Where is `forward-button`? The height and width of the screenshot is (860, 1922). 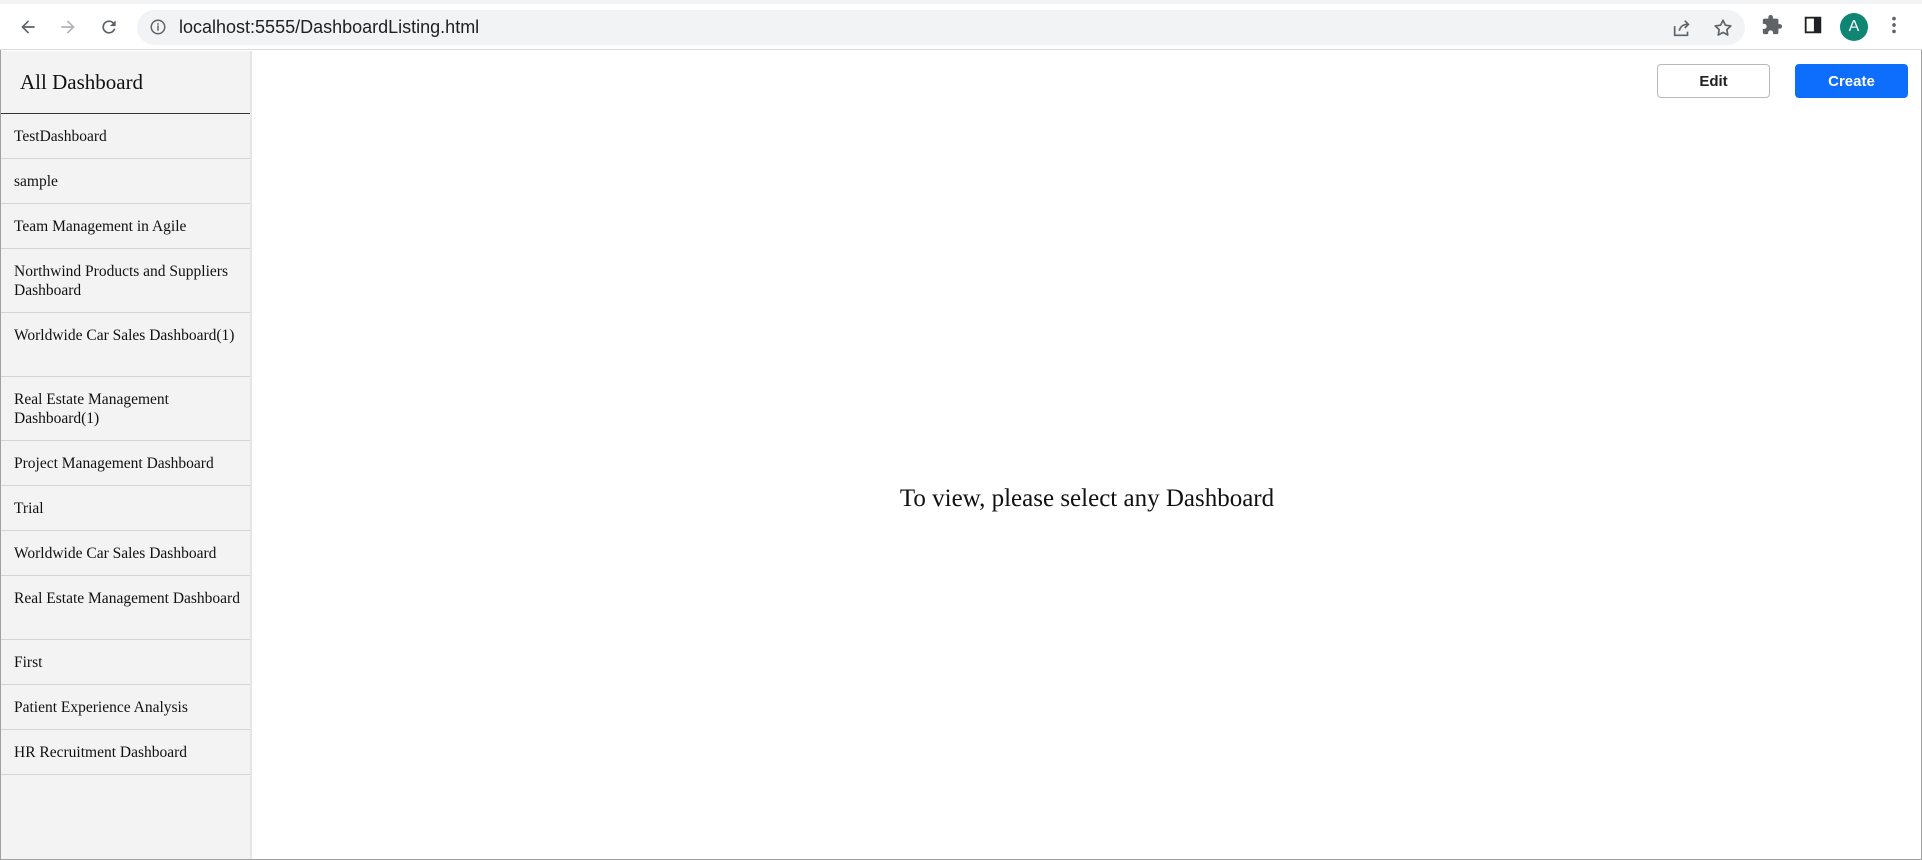 forward-button is located at coordinates (68, 27).